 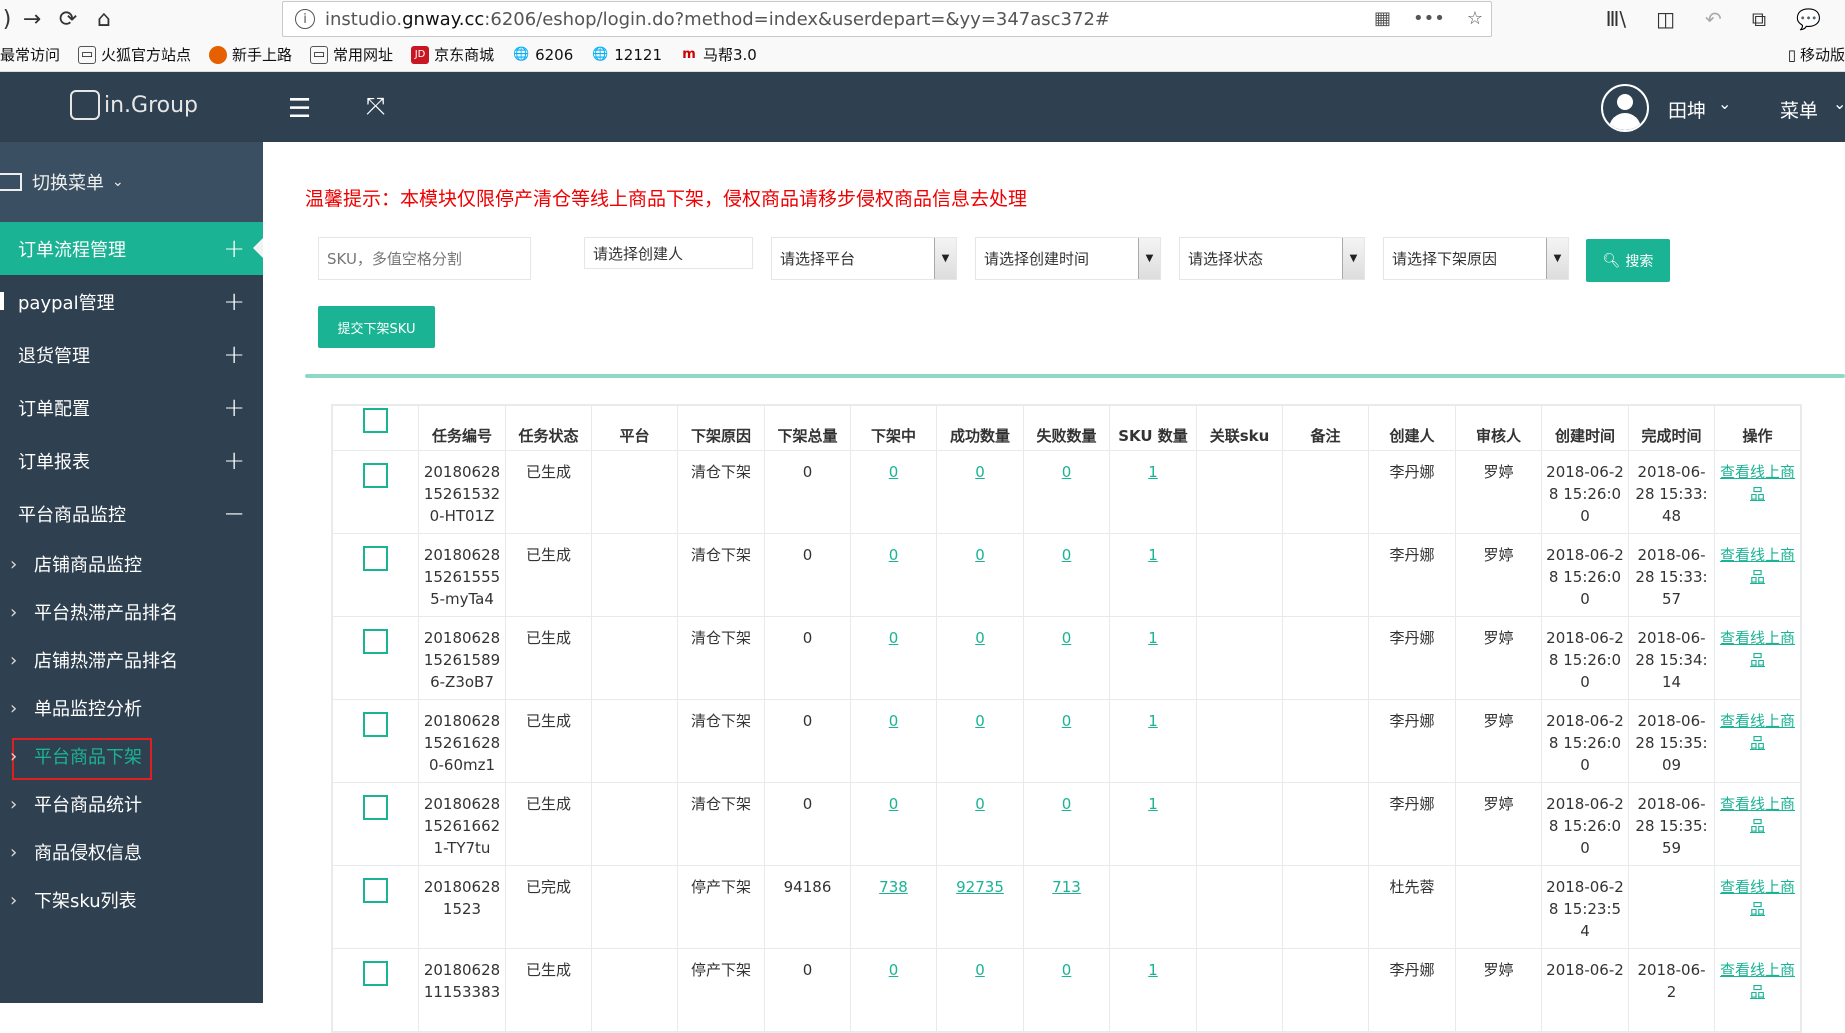 What do you see at coordinates (452, 54) in the screenshot?
I see `bookmark-item: JD 京东商城` at bounding box center [452, 54].